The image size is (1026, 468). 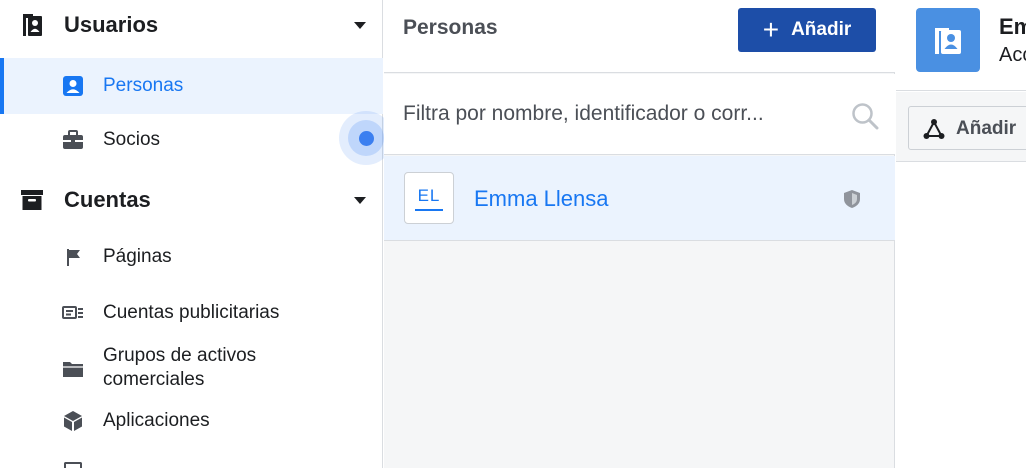 I want to click on search-icon, so click(x=865, y=116).